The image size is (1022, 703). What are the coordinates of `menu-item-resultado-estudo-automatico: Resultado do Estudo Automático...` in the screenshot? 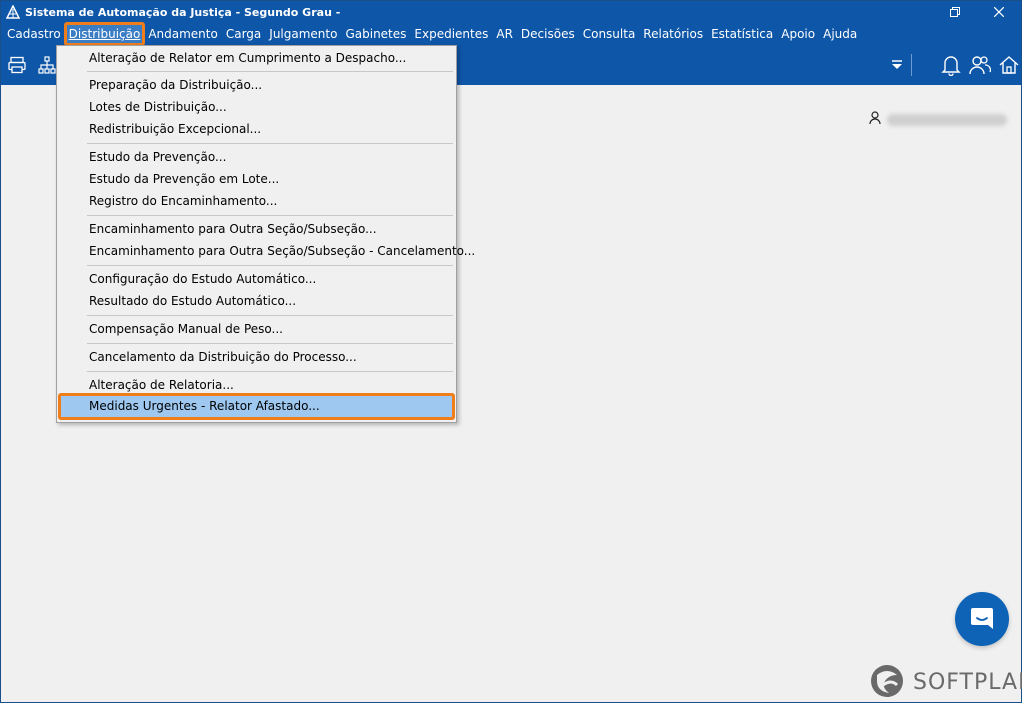 It's located at (256, 301).